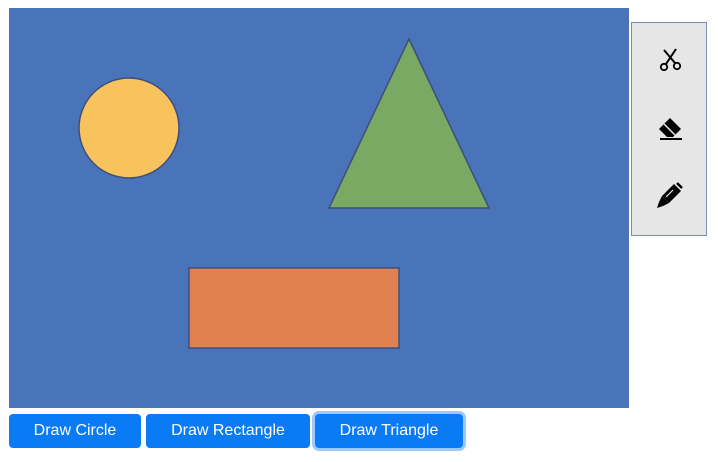 The width and height of the screenshot is (718, 462). What do you see at coordinates (389, 431) in the screenshot?
I see `draw-triangle-button: Draw Triangle` at bounding box center [389, 431].